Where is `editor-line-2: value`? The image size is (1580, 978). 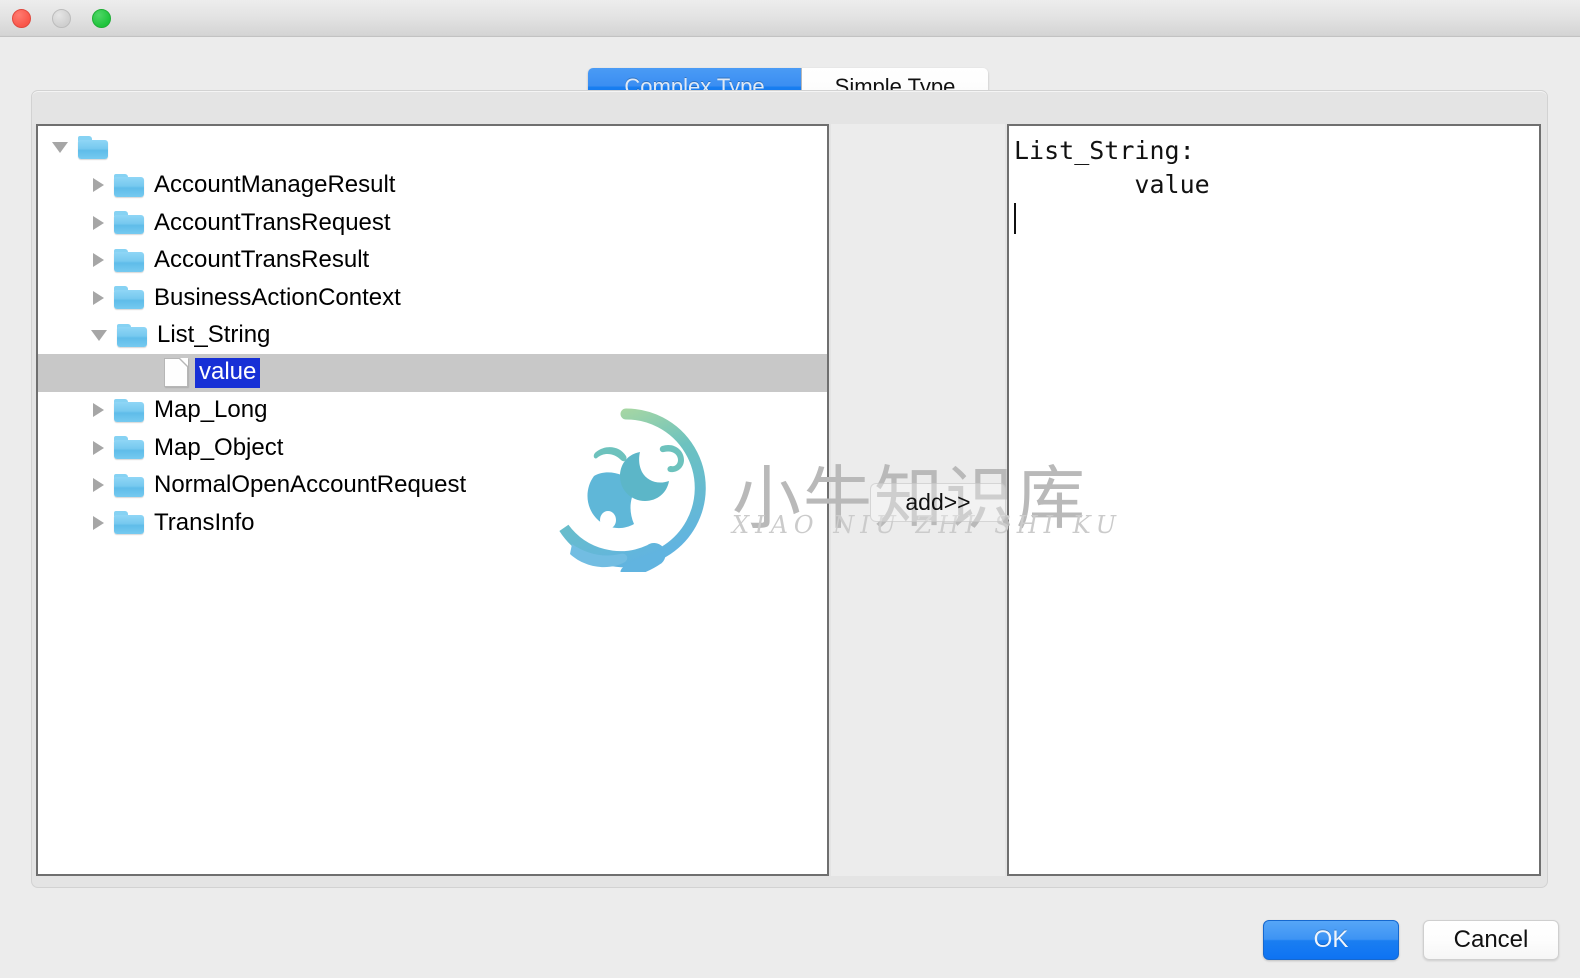
editor-line-2: value is located at coordinates (1112, 184).